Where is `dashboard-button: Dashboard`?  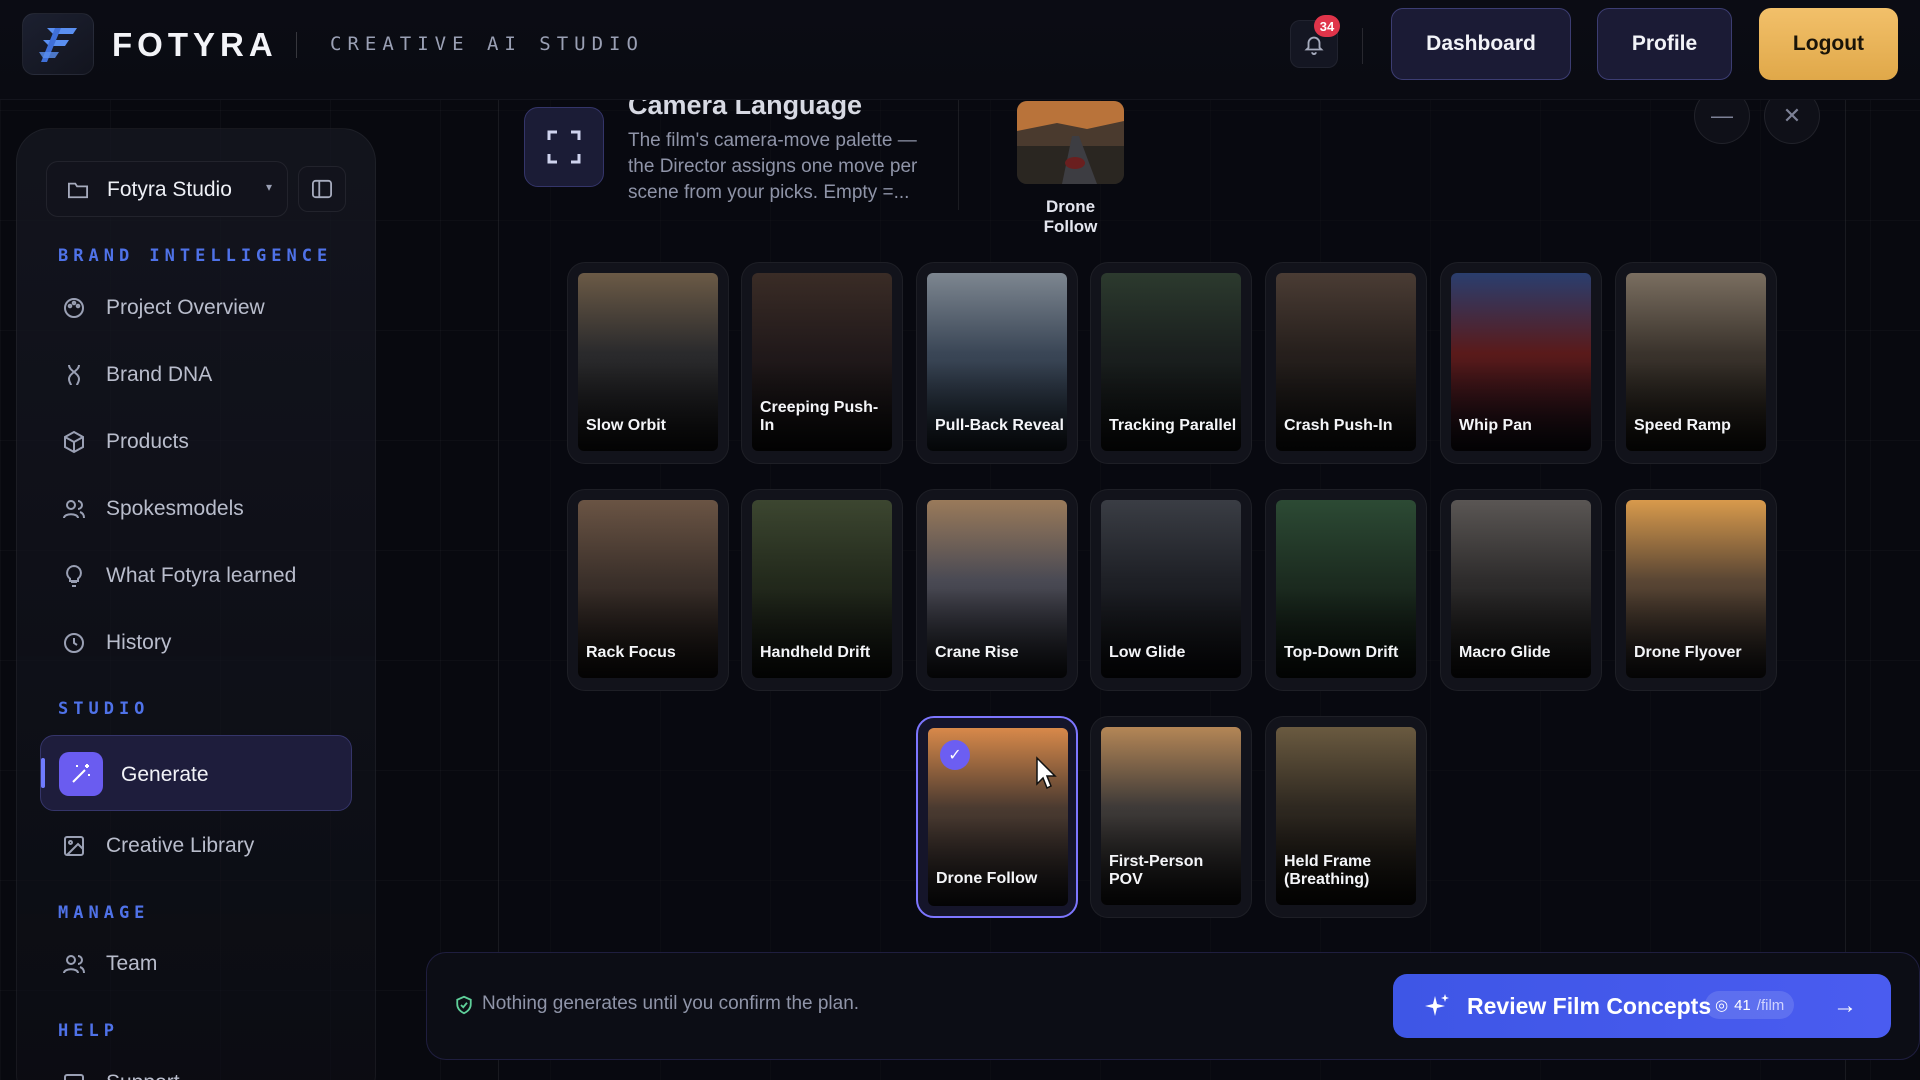 dashboard-button: Dashboard is located at coordinates (1481, 44).